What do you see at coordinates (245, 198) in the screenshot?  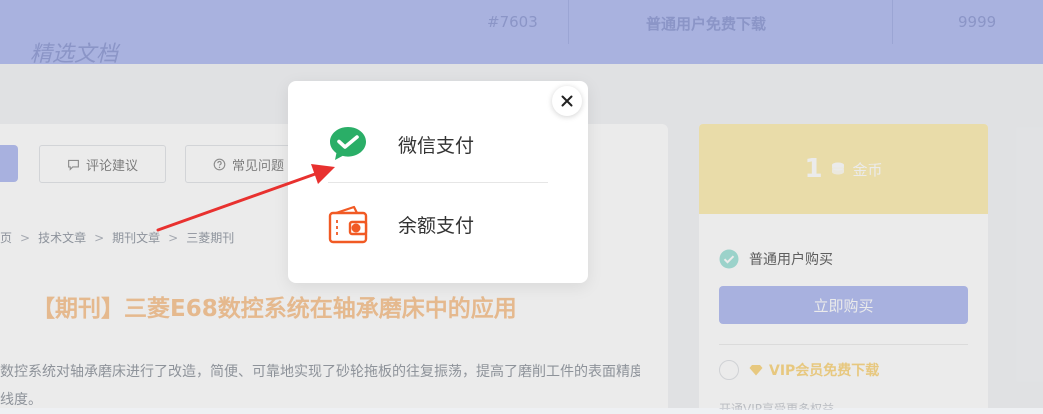 I see `annotation-arrow-icon` at bounding box center [245, 198].